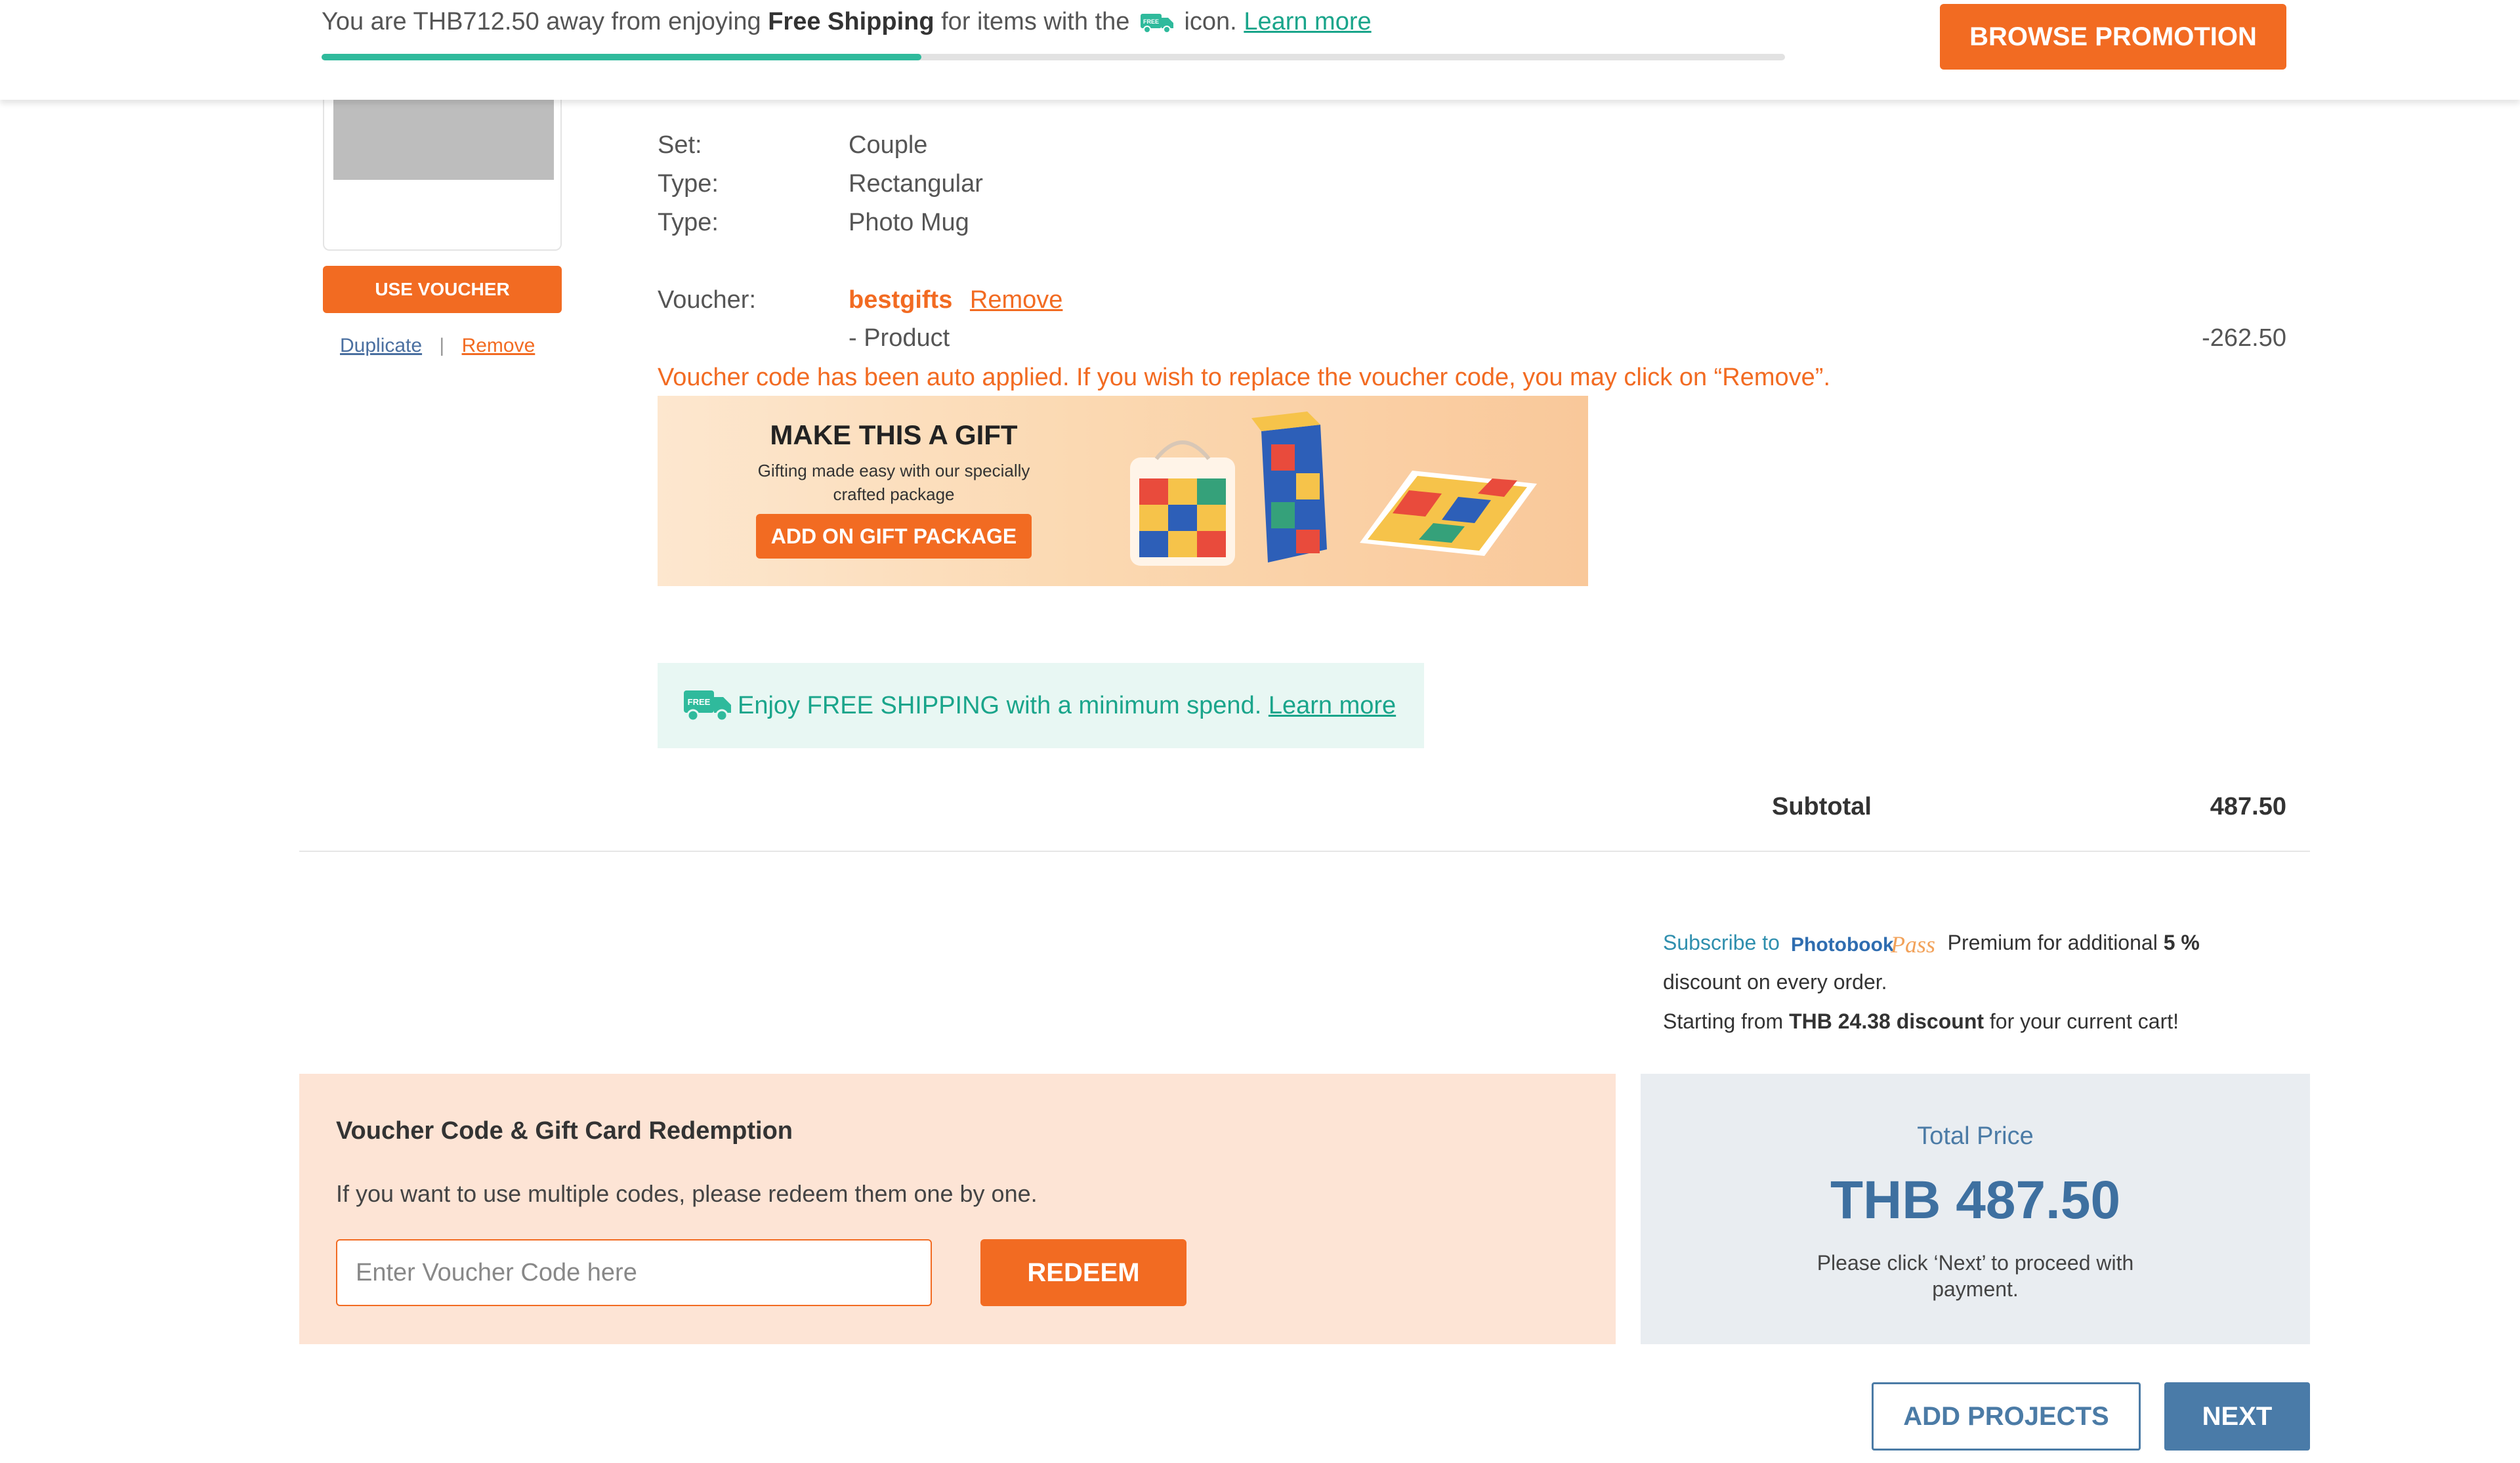  I want to click on total-price-value: THB 487.50, so click(1975, 1200).